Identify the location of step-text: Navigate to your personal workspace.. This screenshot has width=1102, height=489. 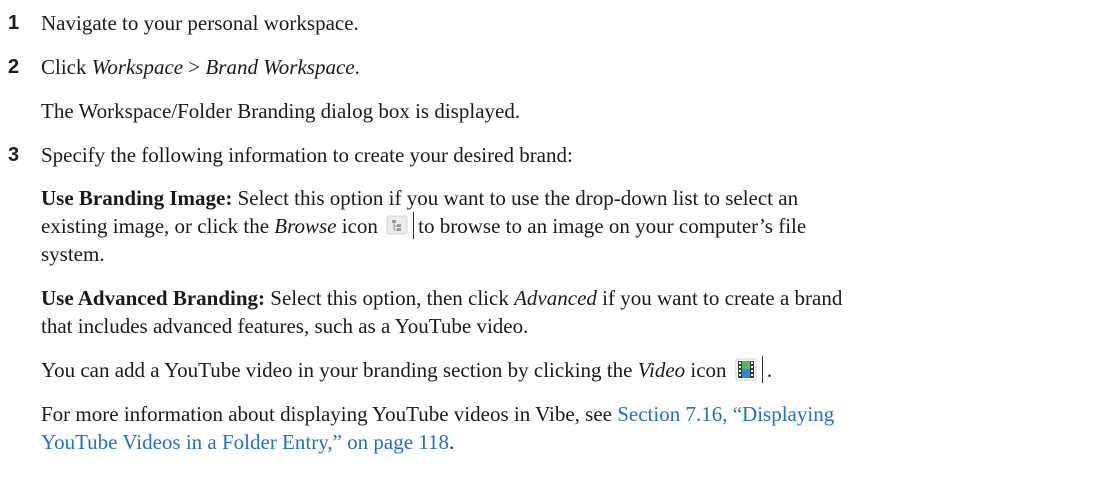
(200, 23).